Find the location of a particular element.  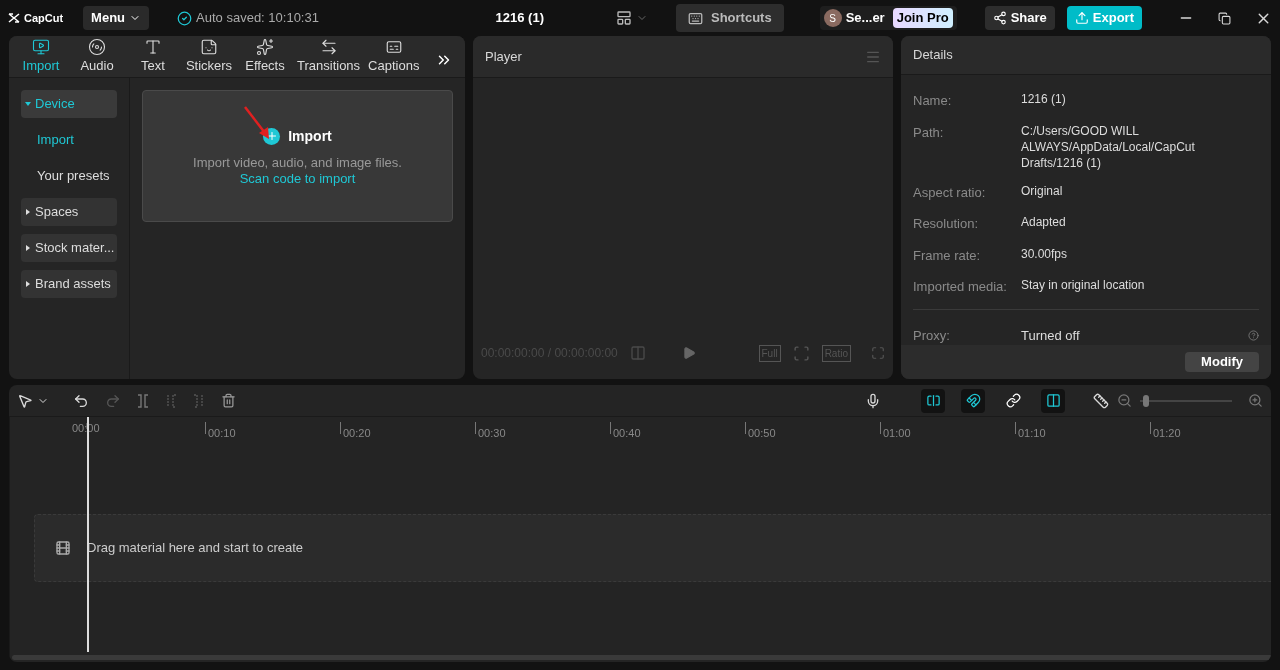

detail-value: C:/Users/GOOD WILL ALWAYS/AppData/Local/CapCut Drafts/1216 (1) is located at coordinates (1108, 146).